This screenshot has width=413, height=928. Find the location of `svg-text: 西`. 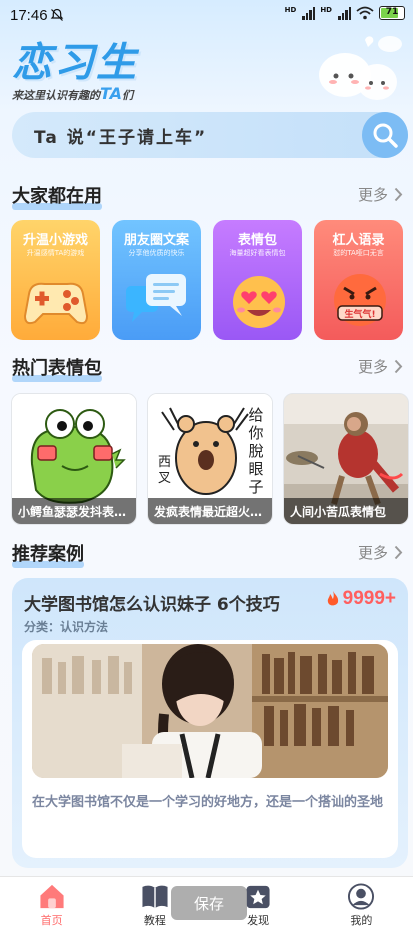

svg-text: 西 is located at coordinates (164, 462).